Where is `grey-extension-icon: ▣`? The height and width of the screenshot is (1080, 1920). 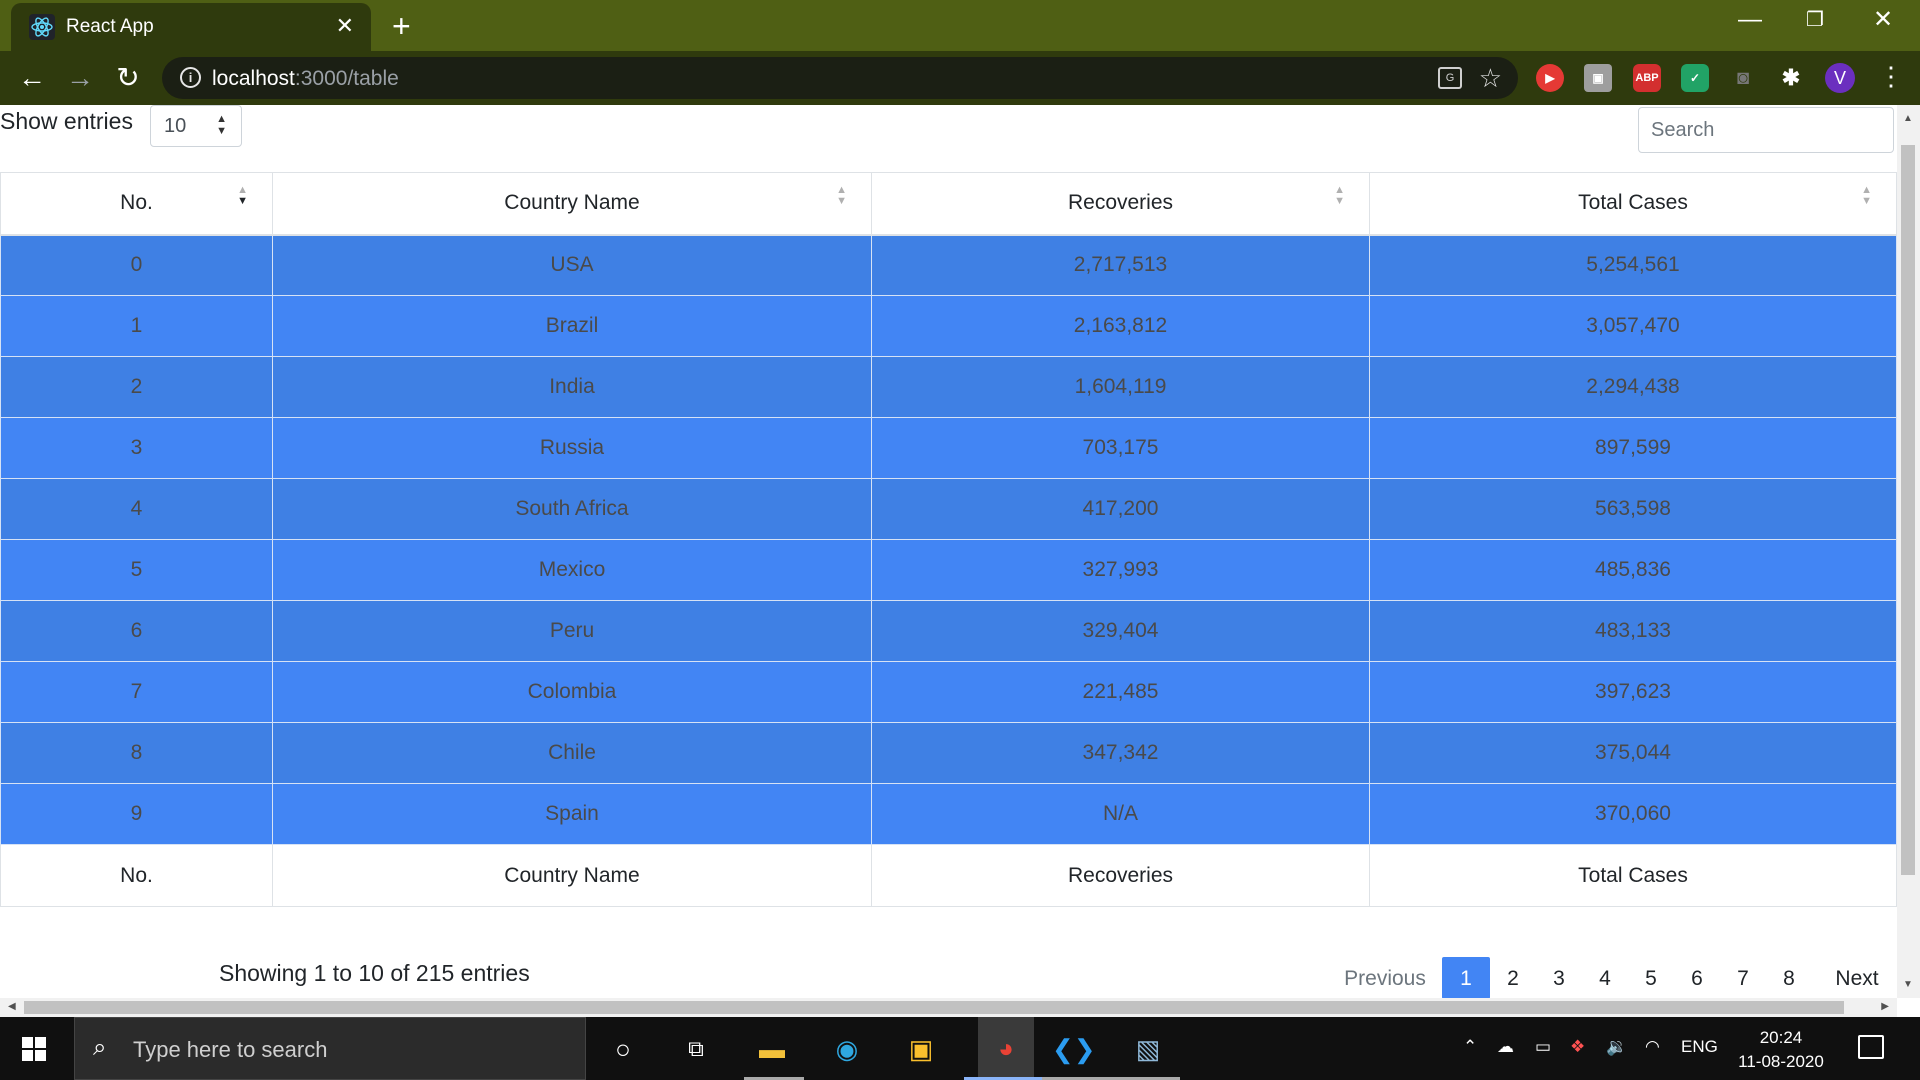
grey-extension-icon: ▣ is located at coordinates (1598, 78).